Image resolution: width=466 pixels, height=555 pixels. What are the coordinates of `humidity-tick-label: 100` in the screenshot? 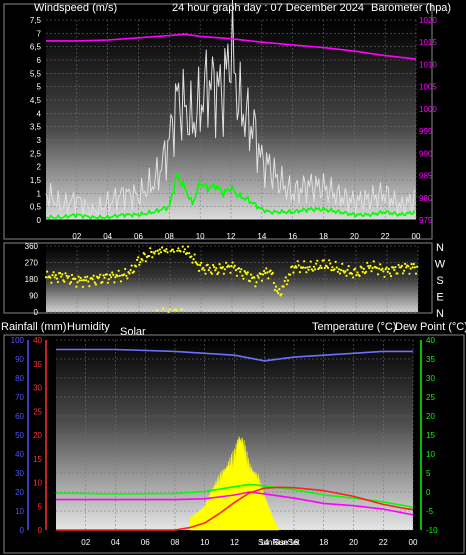 It's located at (18, 340).